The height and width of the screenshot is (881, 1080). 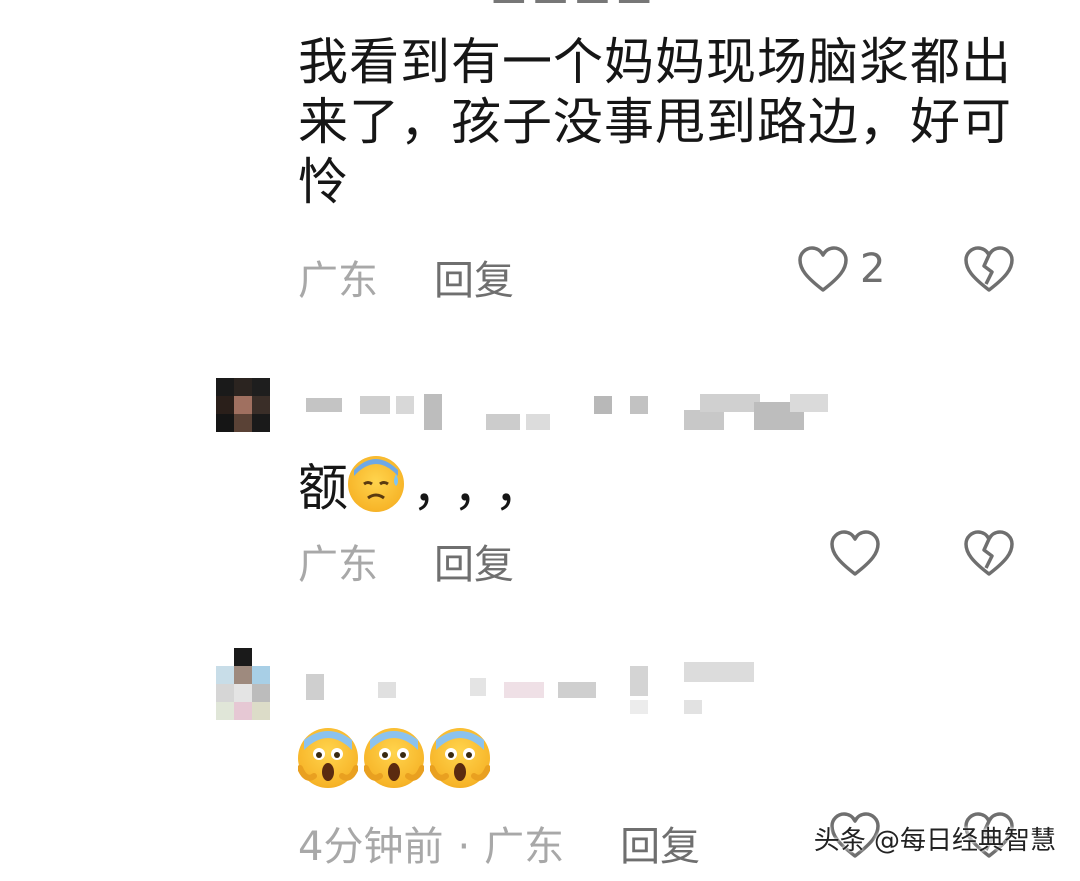 What do you see at coordinates (873, 269) in the screenshot?
I see `like-count: 2` at bounding box center [873, 269].